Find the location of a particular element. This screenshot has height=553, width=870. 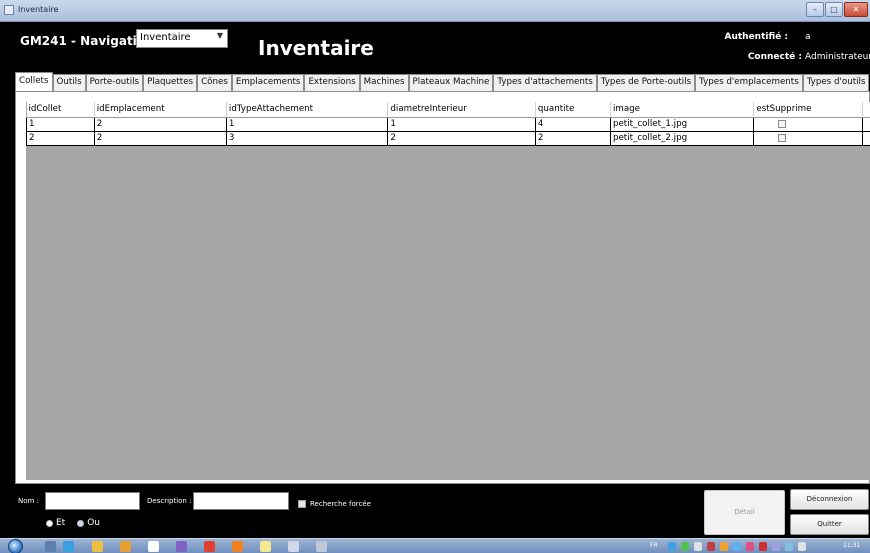

tab-types-outils: Types d'outils is located at coordinates (836, 82).